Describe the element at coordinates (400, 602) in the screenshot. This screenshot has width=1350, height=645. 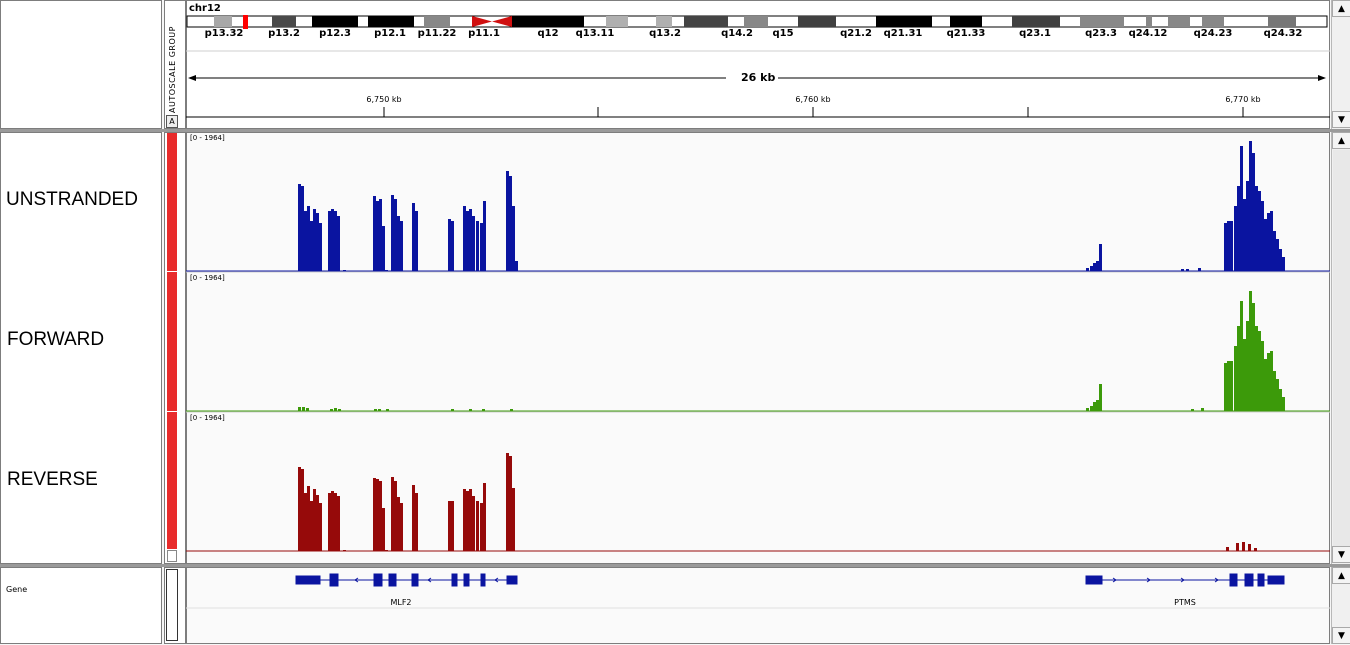
I see `gene-name-label: MLF2` at that location.